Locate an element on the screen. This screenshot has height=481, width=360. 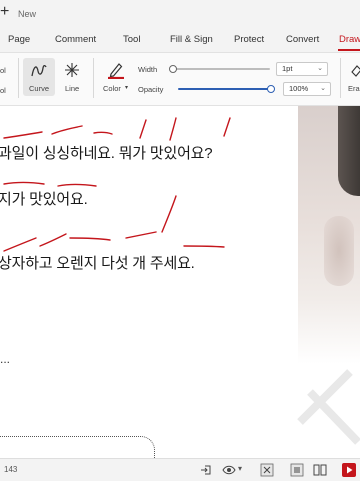
eye-icon is located at coordinates (229, 470).